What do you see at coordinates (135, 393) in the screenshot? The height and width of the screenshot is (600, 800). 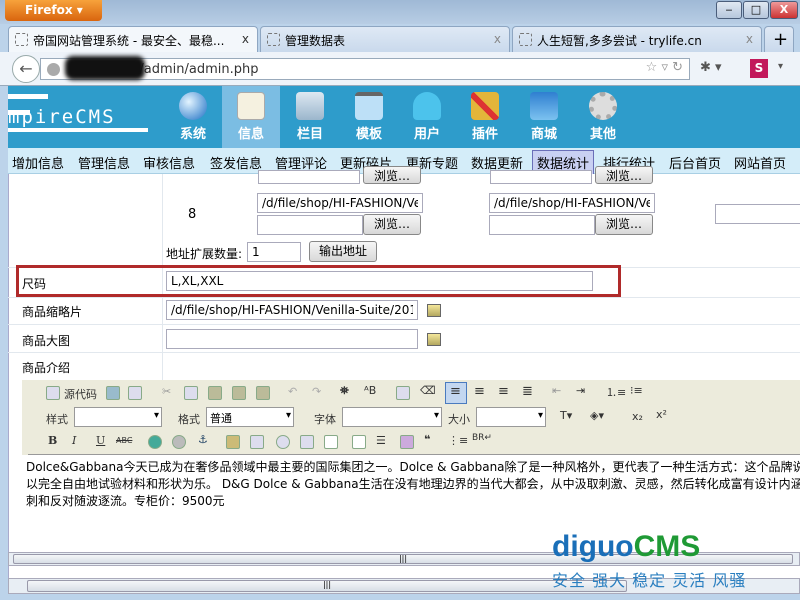 I see `preview-icon` at bounding box center [135, 393].